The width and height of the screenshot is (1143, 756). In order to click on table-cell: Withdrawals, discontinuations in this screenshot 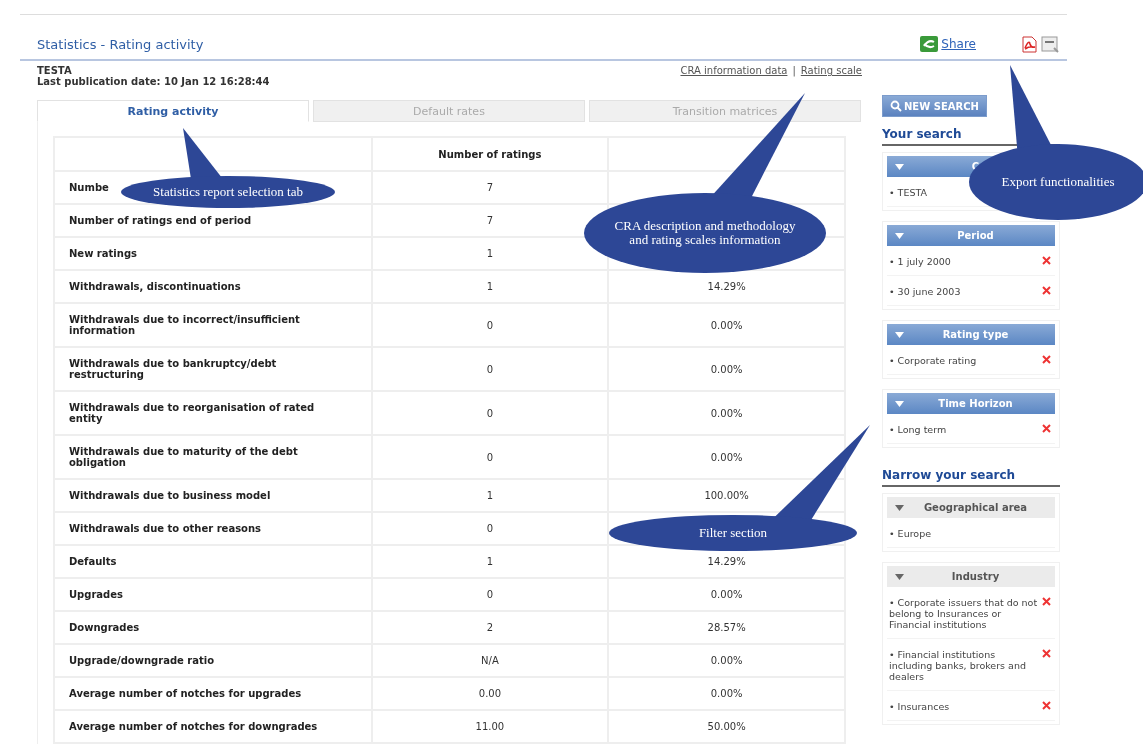, I will do `click(213, 286)`.